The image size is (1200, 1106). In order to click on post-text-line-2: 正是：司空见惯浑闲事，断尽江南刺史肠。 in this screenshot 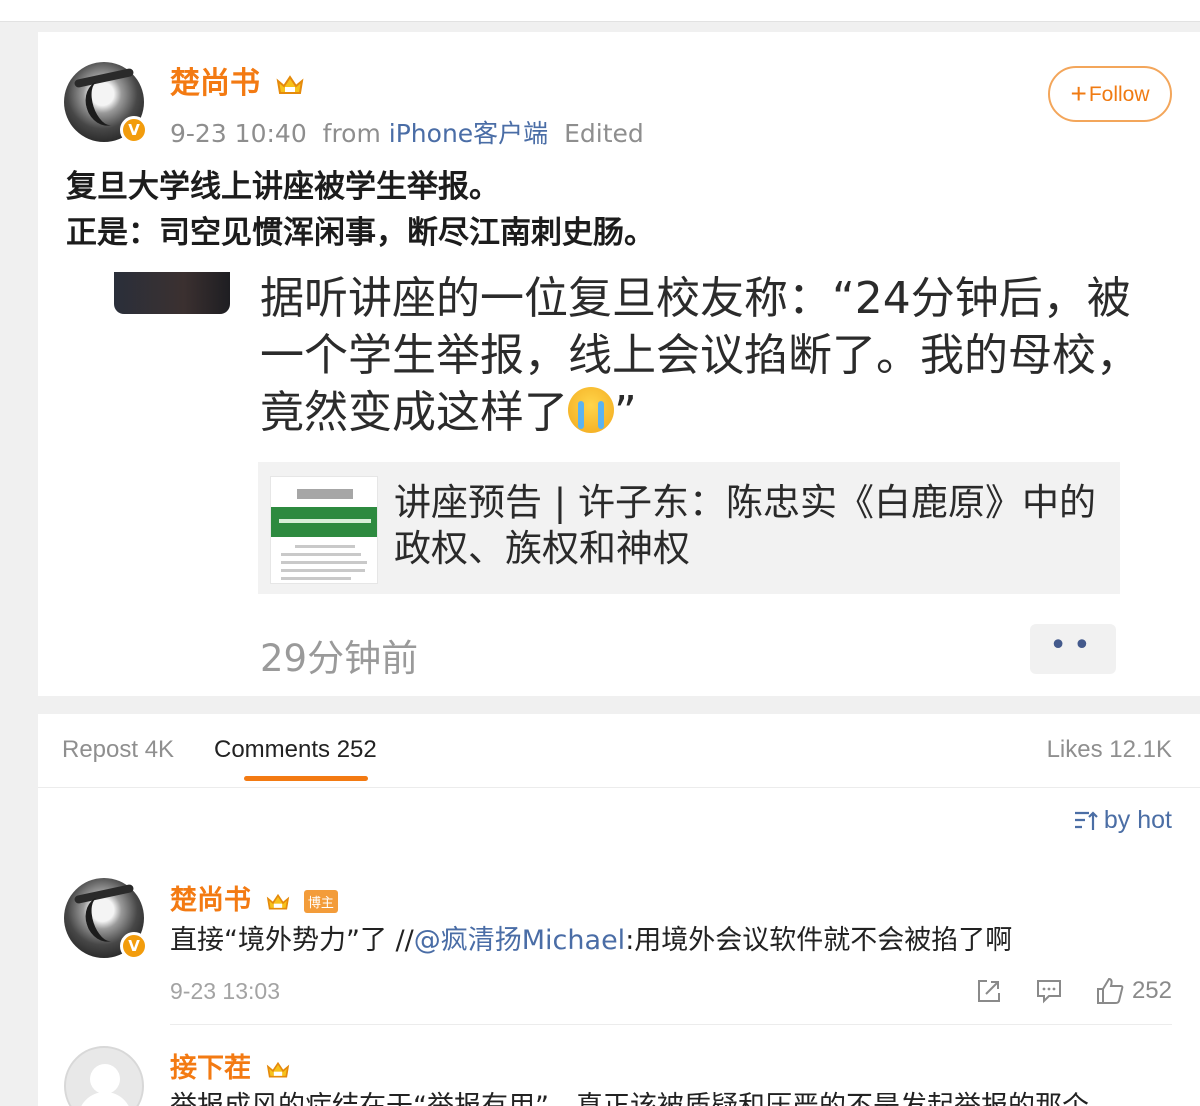, I will do `click(360, 233)`.